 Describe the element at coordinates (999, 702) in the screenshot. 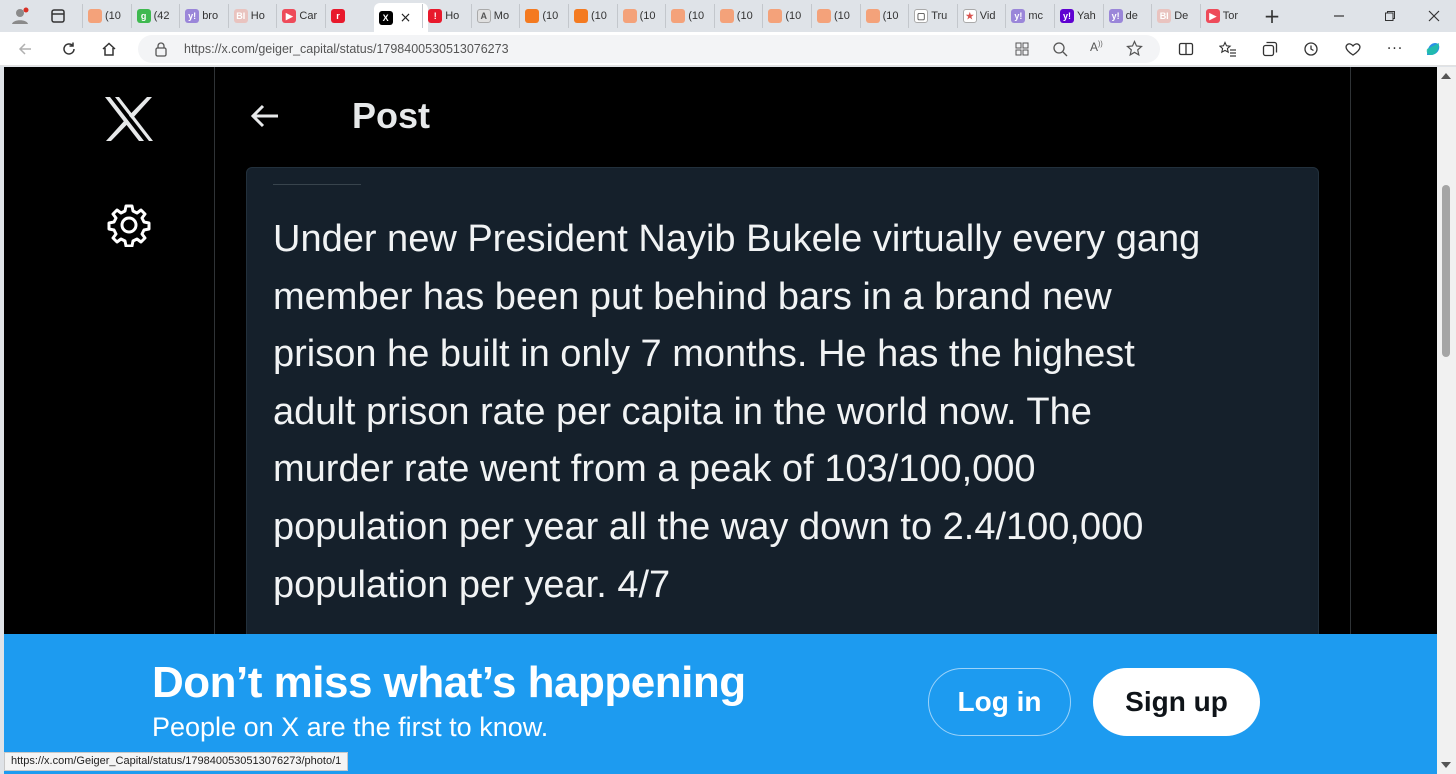

I see `log-in-button: Log in` at that location.